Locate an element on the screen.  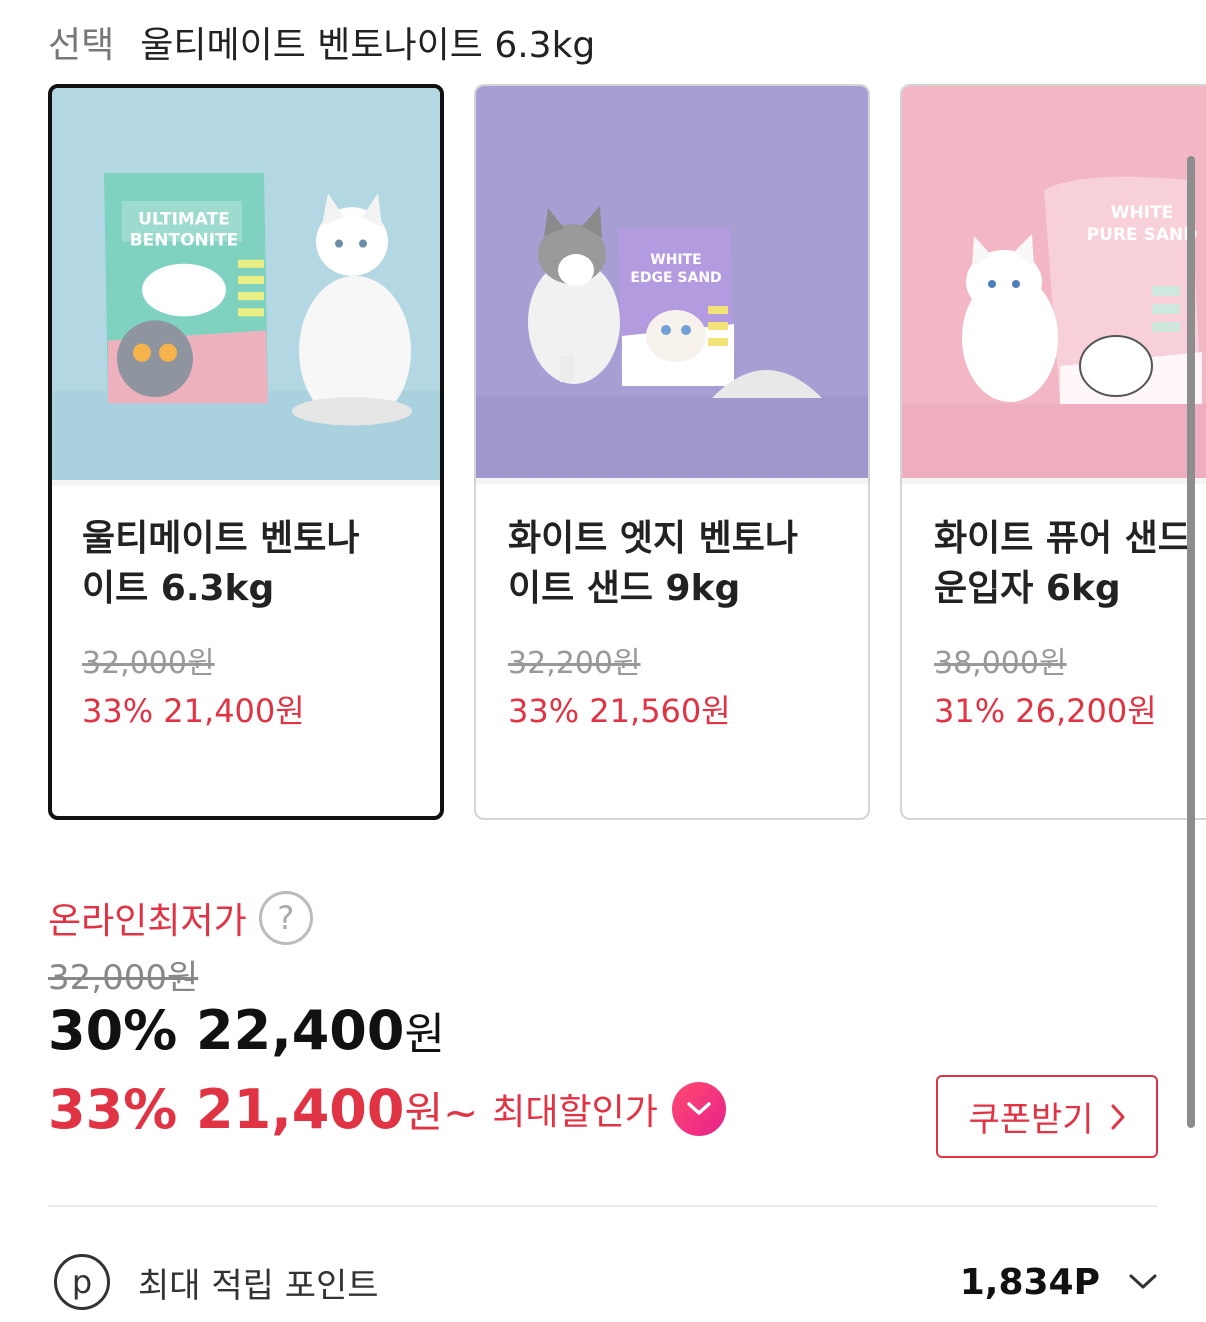
select-label: 선택 is located at coordinates (81, 45).